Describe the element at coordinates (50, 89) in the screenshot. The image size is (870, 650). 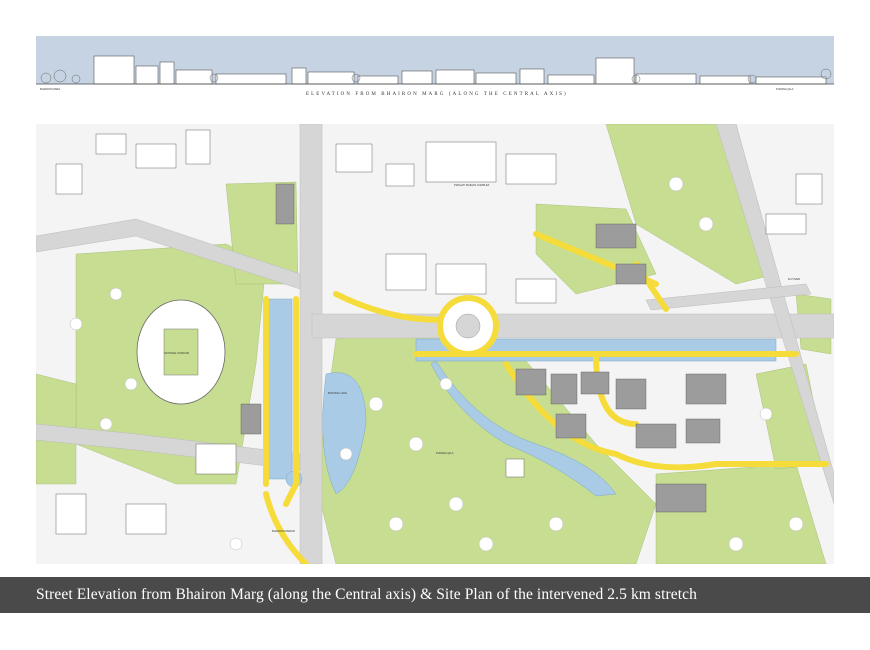
I see `elevation-left-label: BHAIRON MARG` at that location.